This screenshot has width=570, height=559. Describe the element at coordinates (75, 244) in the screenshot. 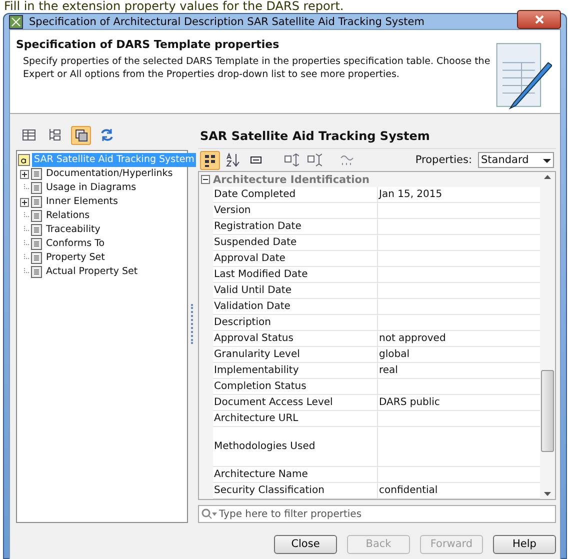

I see `tree-item: Conforms To` at that location.